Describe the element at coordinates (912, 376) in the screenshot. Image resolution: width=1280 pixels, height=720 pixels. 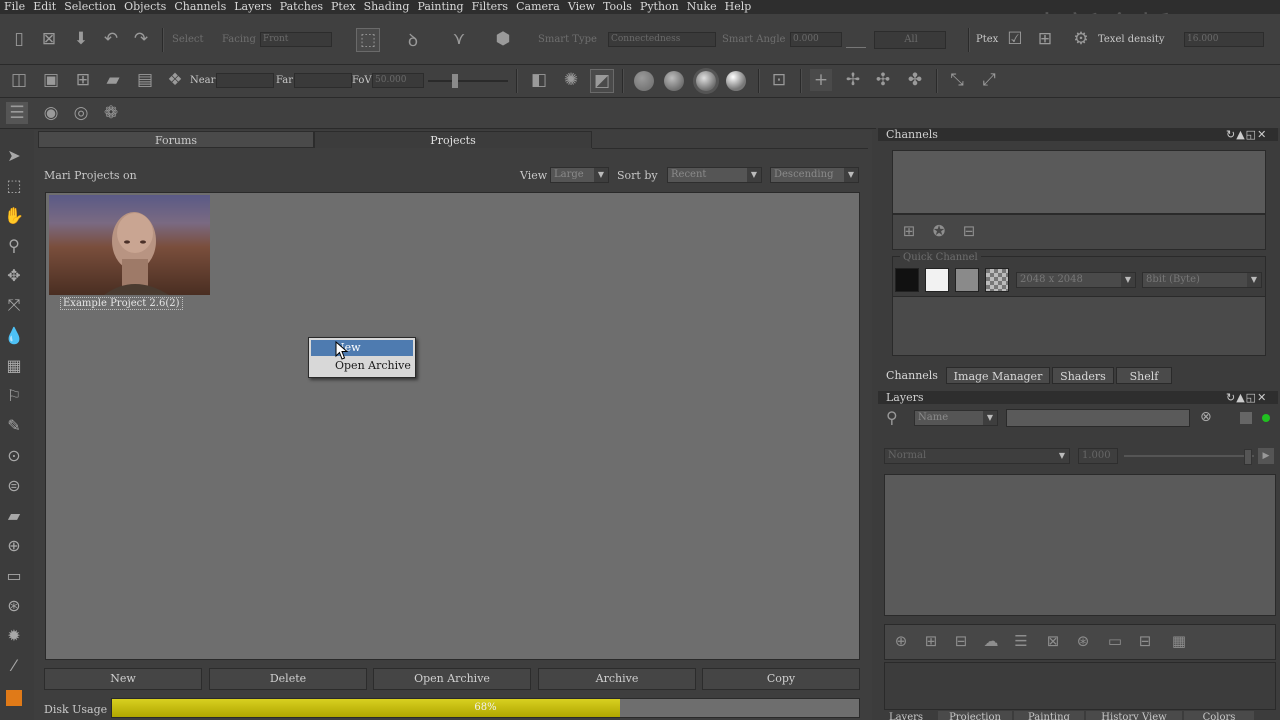
I see `tab-channels: Channels` at that location.